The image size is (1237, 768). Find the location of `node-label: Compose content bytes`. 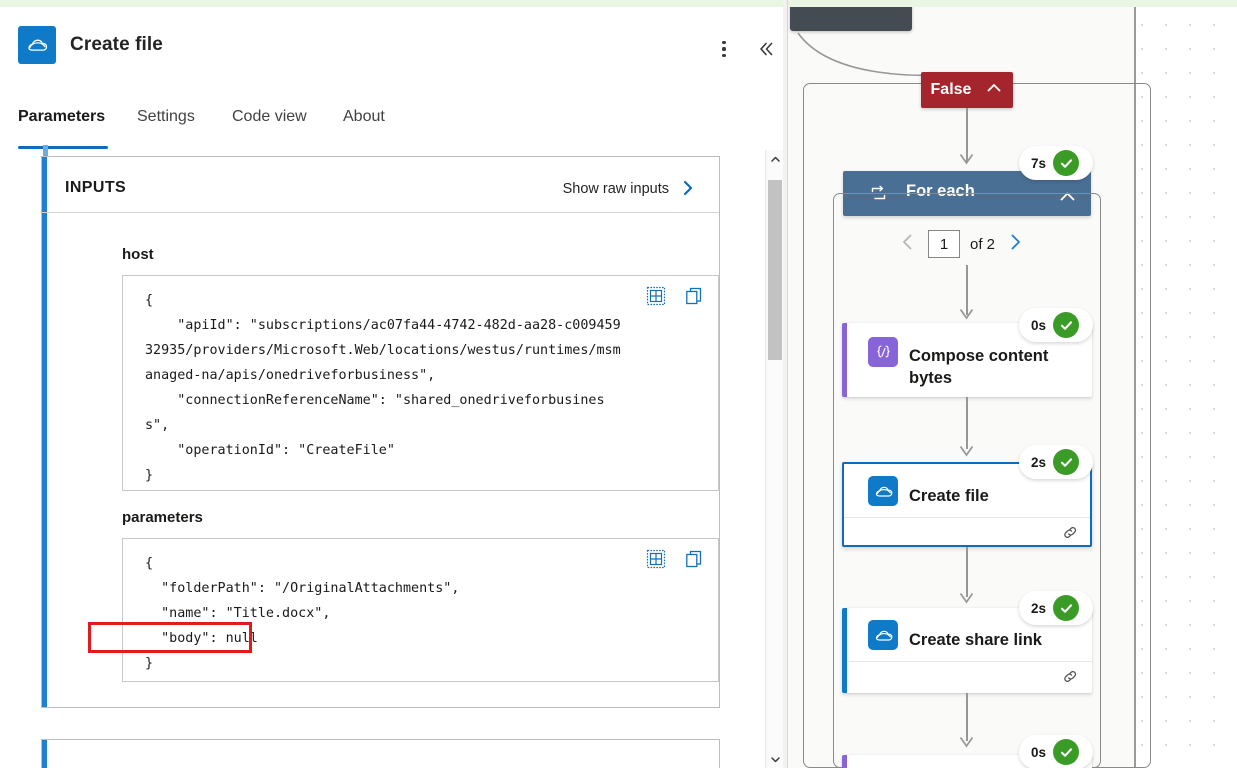

node-label: Compose content bytes is located at coordinates (979, 367).